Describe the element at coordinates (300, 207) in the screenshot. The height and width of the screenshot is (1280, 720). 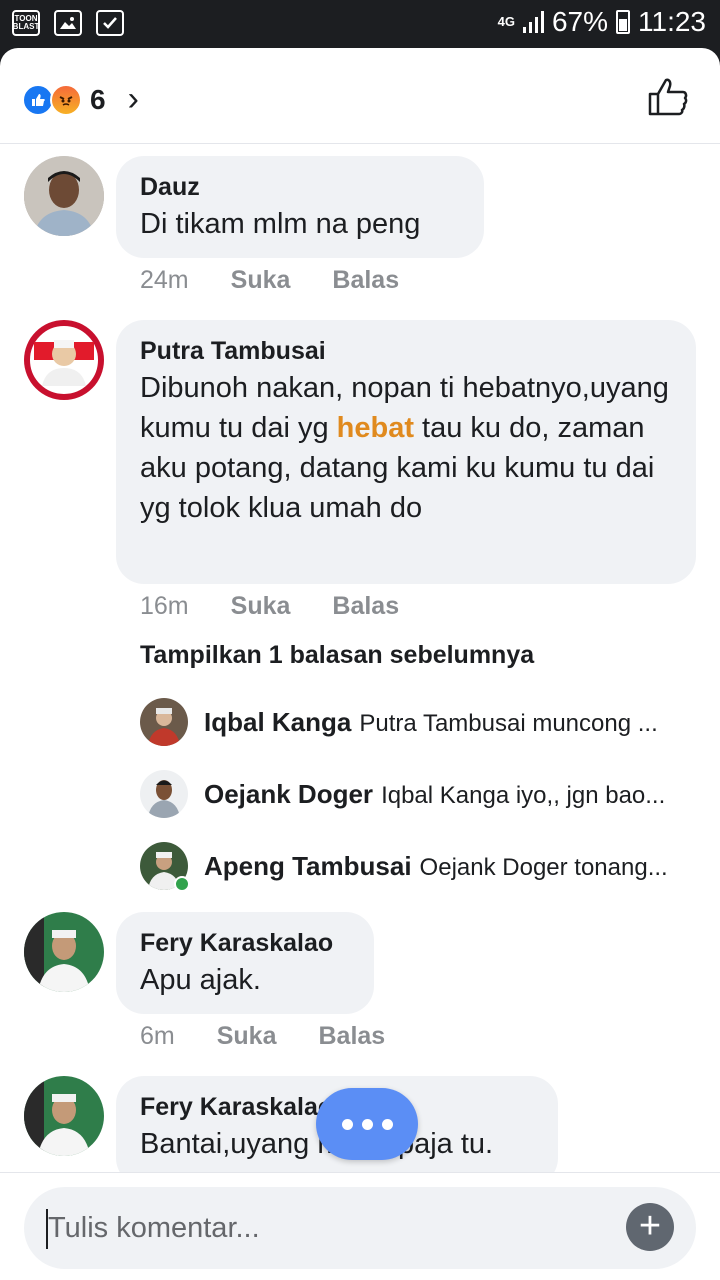
I see `comment-bubble: Dauz Di tikam mlm na peng` at that location.